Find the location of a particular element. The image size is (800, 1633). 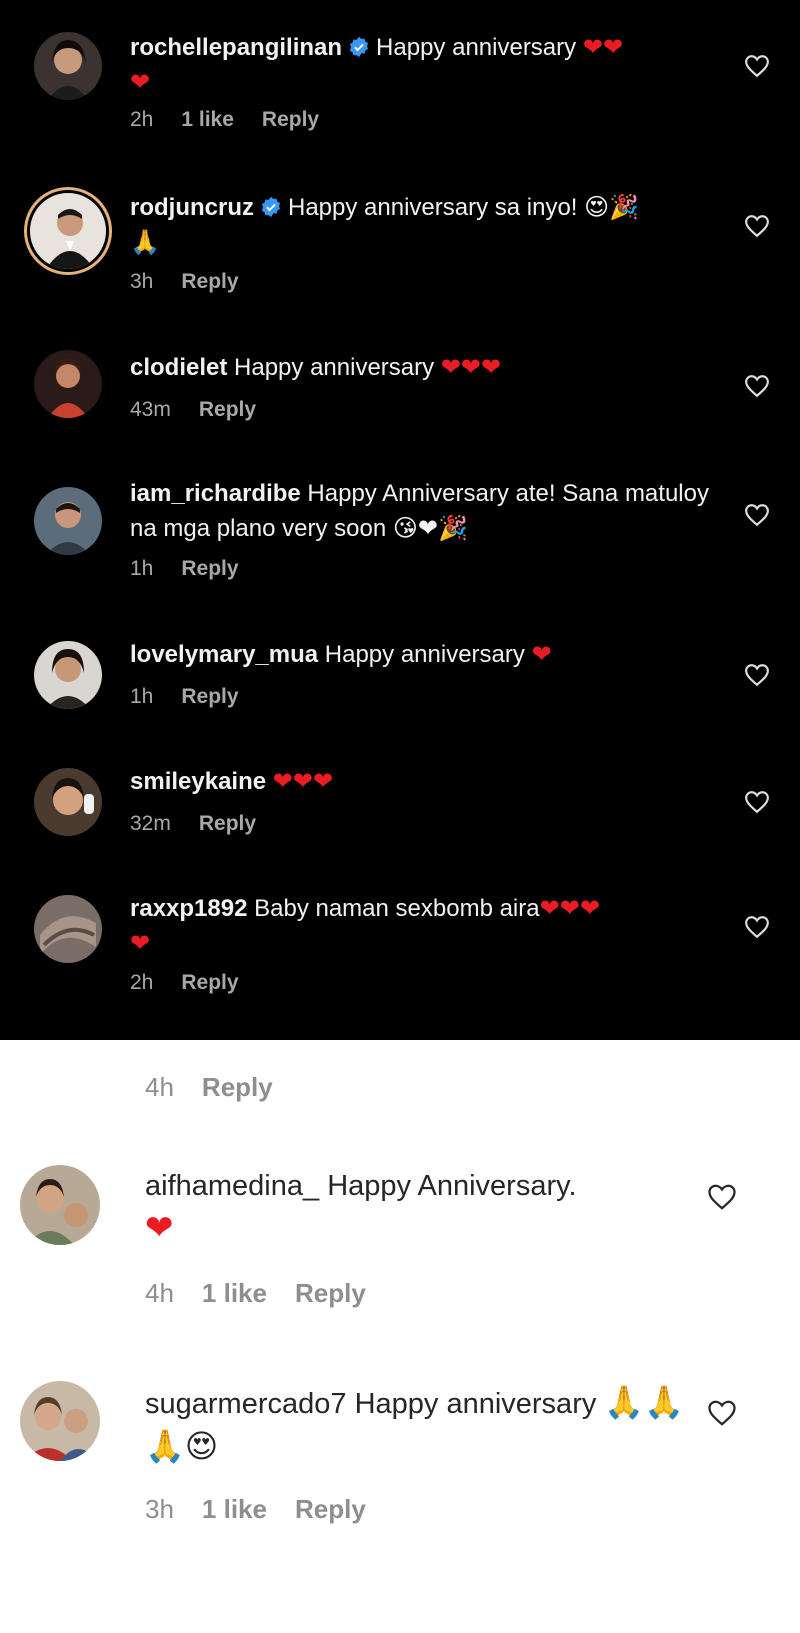

comment-username: raxxp1892 is located at coordinates (188, 908).